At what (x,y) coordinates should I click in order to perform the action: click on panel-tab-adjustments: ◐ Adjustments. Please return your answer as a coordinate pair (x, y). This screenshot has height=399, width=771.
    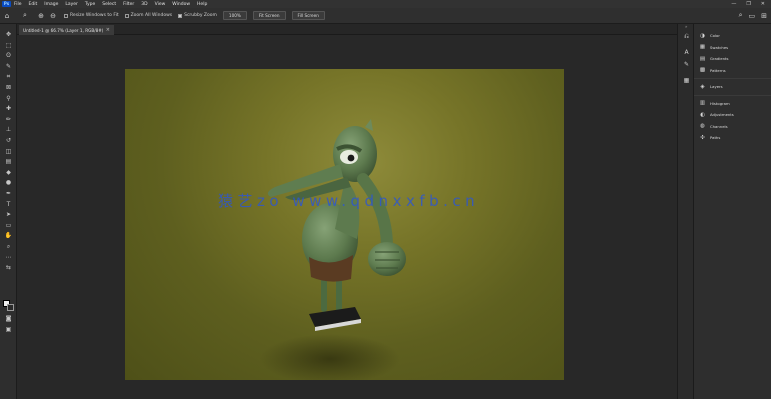
    Looking at the image, I should click on (732, 115).